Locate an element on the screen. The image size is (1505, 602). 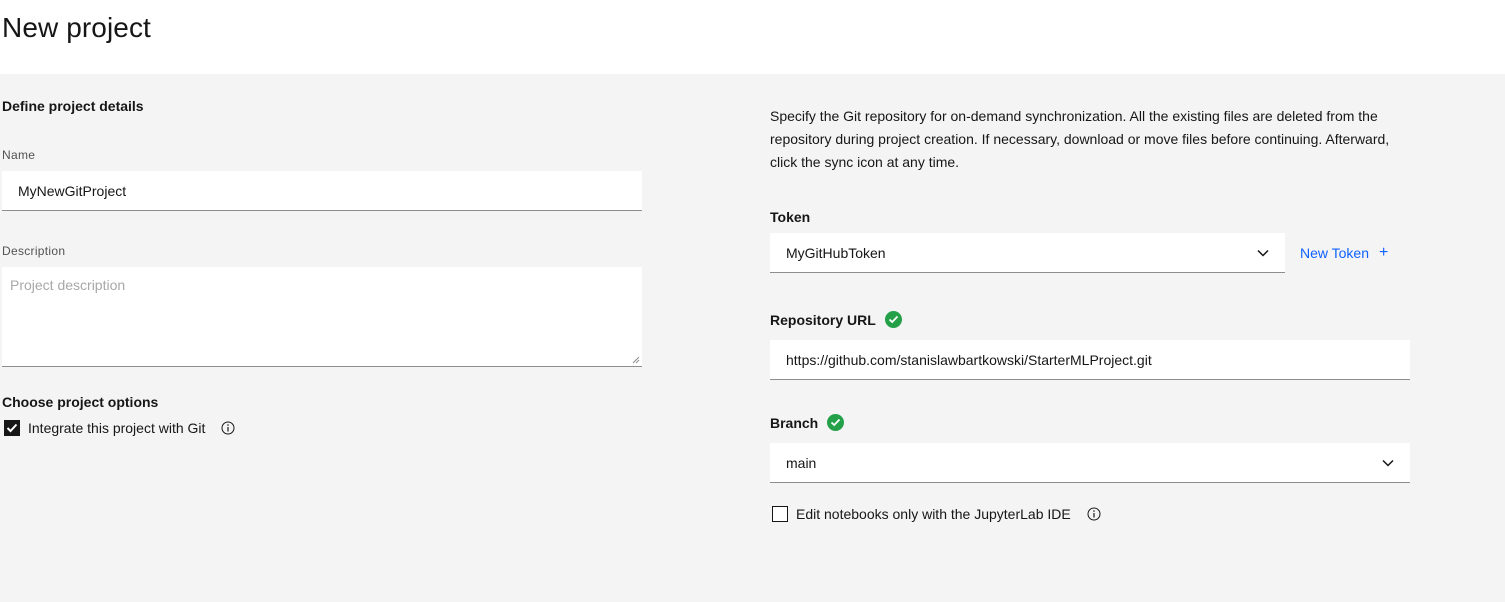
checkmark-icon is located at coordinates (12, 428).